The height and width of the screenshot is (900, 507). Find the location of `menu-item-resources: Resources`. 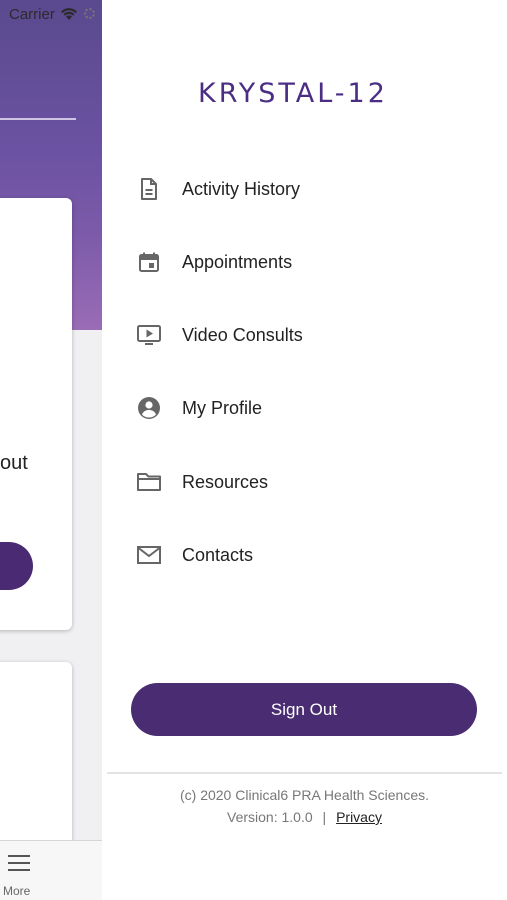

menu-item-resources: Resources is located at coordinates (304, 482).